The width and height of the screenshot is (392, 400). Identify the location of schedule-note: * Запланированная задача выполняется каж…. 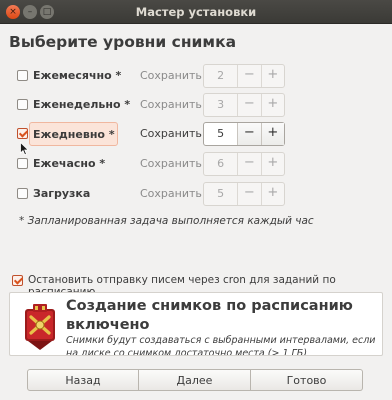
(166, 221).